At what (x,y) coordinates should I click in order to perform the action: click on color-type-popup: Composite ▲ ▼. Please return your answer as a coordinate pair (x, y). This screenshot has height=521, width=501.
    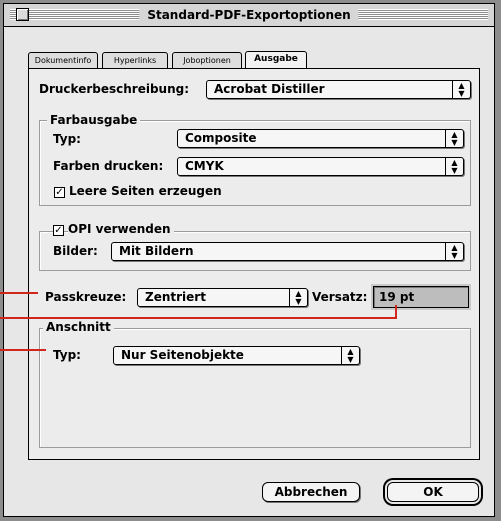
    Looking at the image, I should click on (320, 138).